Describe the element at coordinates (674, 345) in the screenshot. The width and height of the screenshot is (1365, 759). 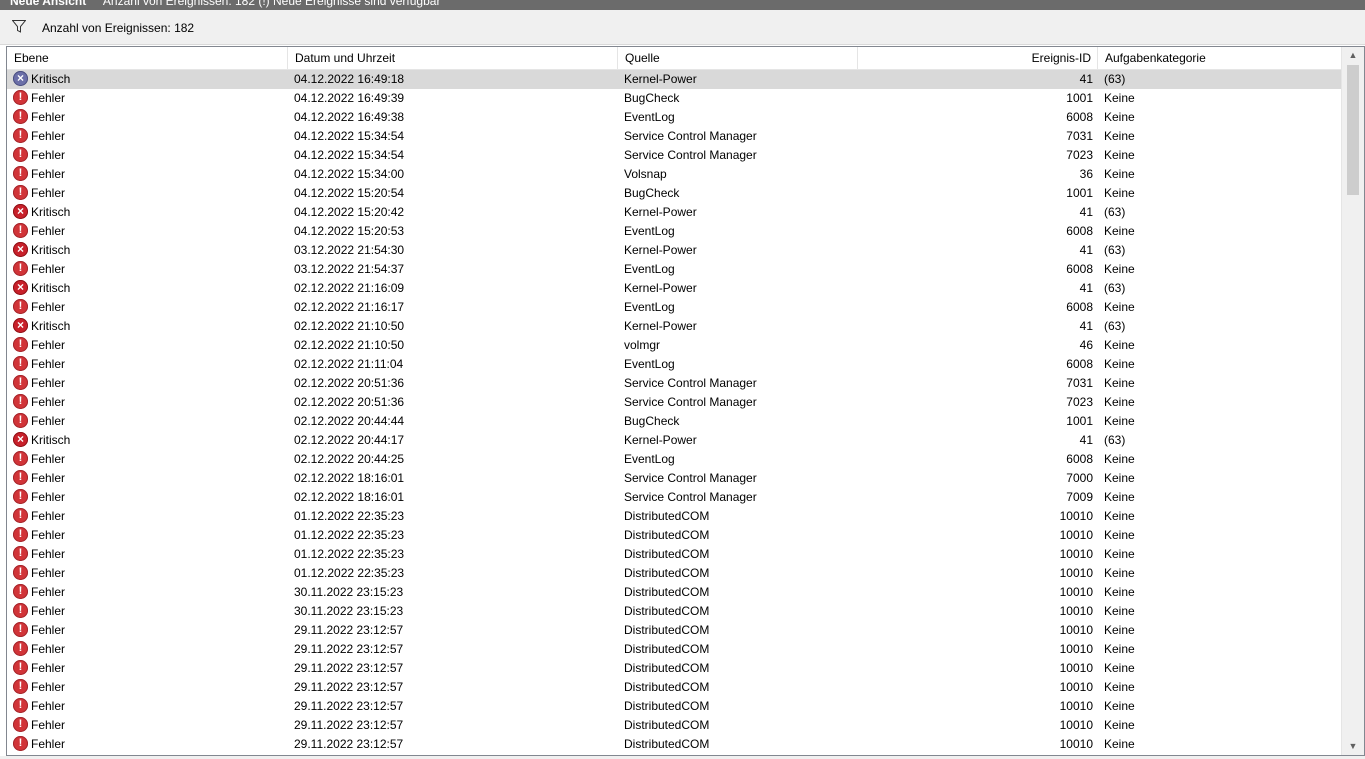
I see `table-row: ! Fehler 02.12.2022 21:10:50 volmgr 46 Keine` at that location.